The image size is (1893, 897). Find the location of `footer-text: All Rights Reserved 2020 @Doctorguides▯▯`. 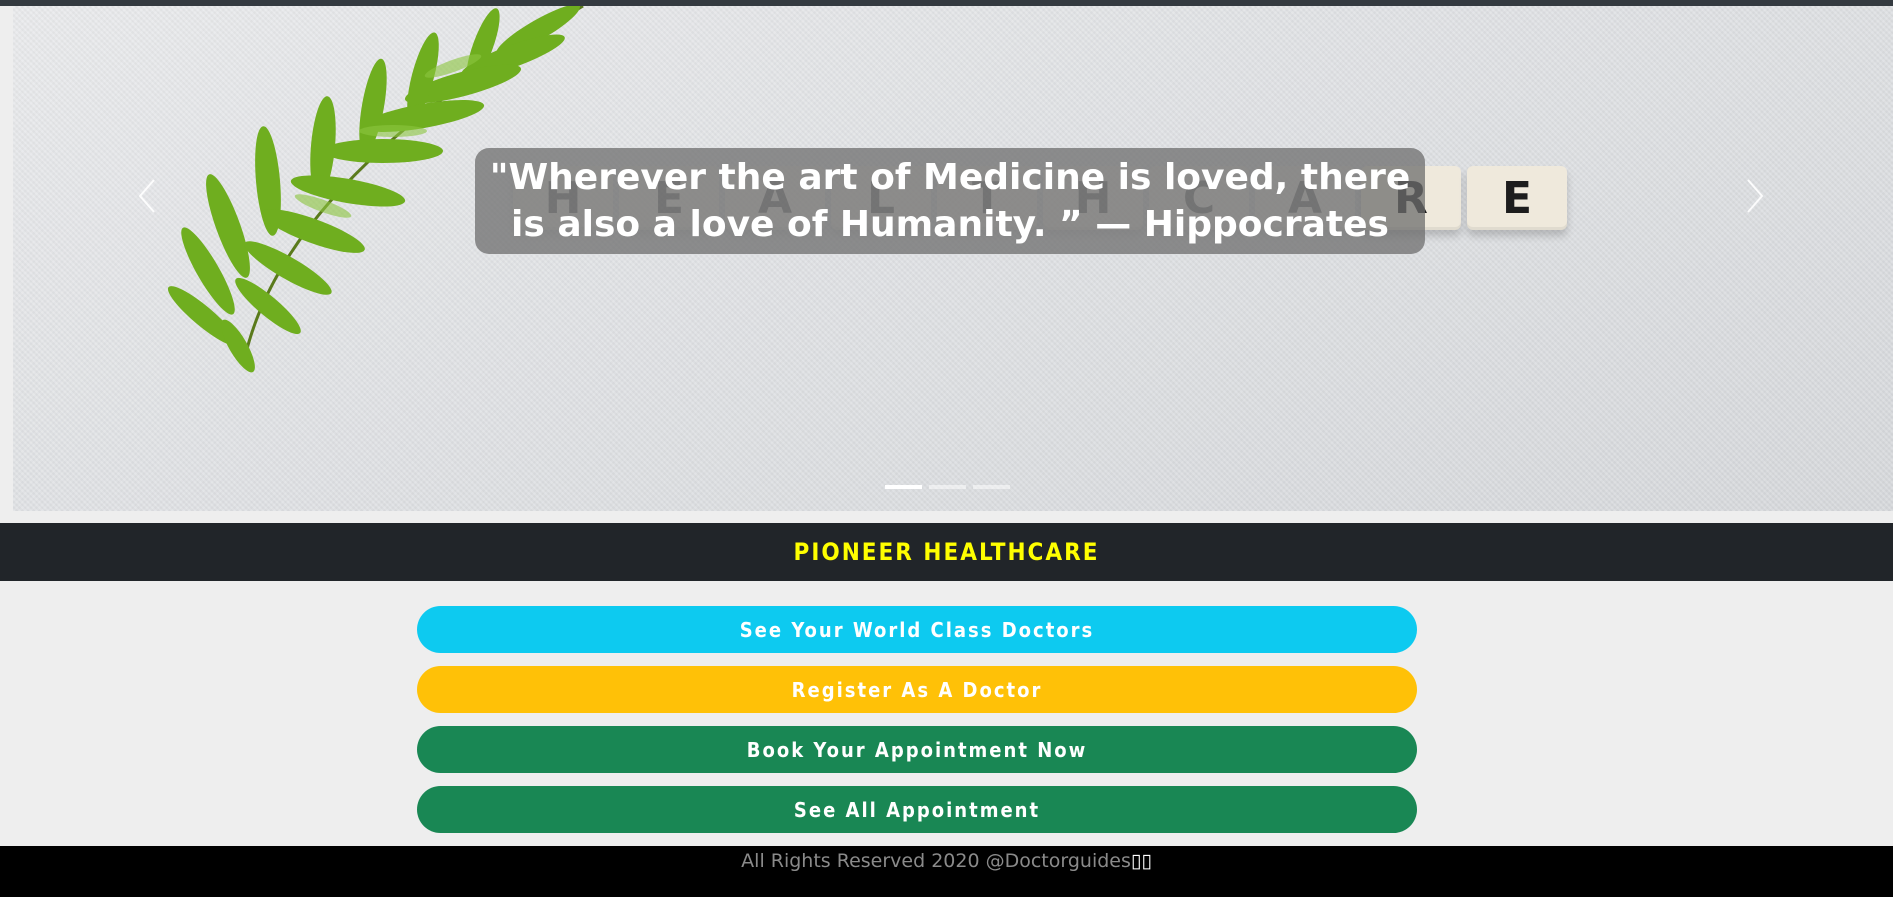

footer-text: All Rights Reserved 2020 @Doctorguides▯▯ is located at coordinates (946, 861).